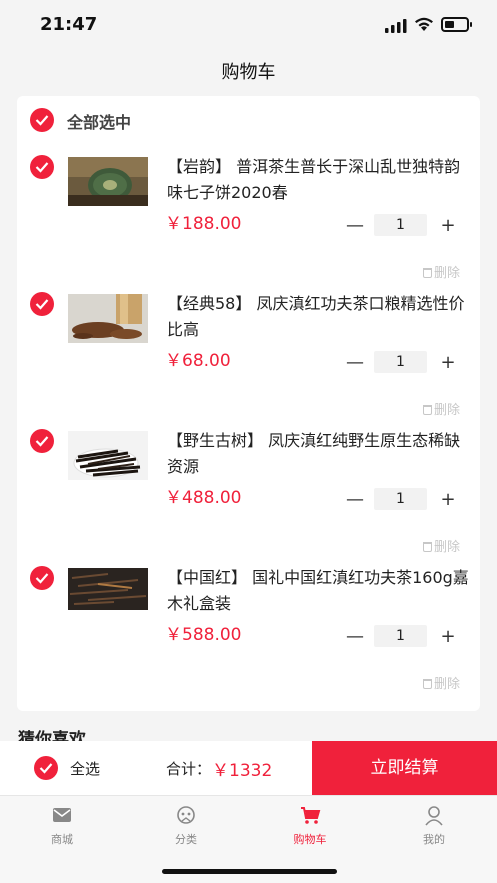  I want to click on tab-label: 商城, so click(62, 839).